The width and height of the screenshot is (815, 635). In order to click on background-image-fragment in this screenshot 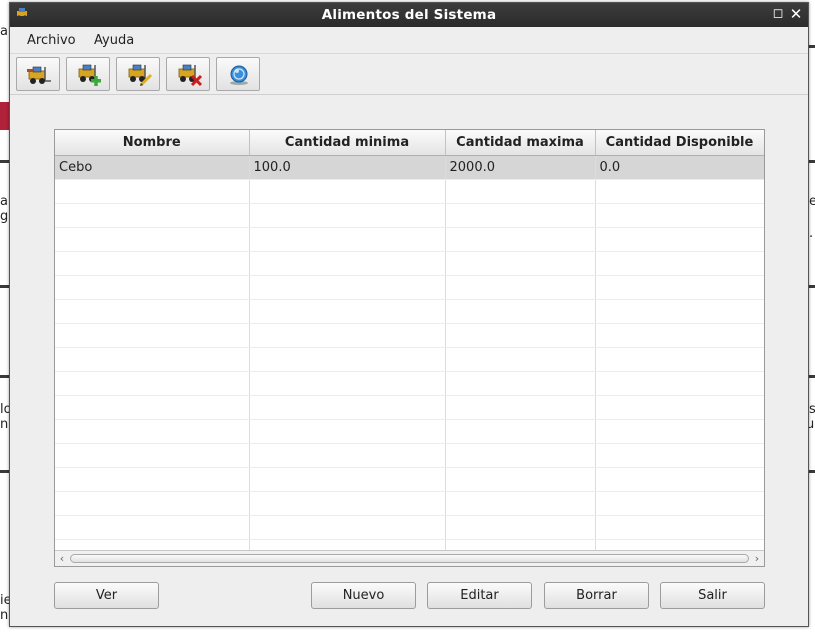, I will do `click(4, 116)`.